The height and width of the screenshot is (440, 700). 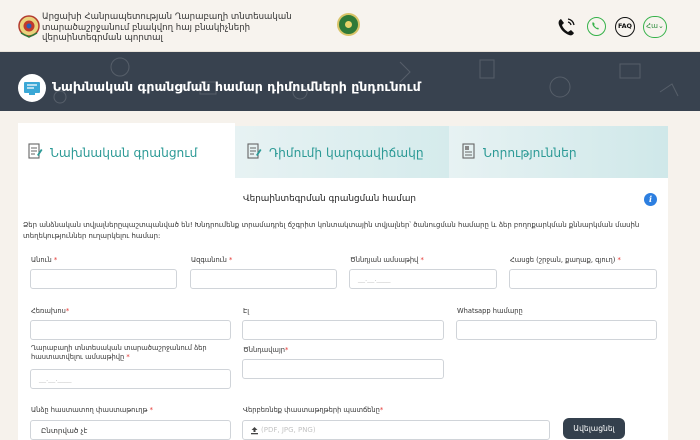 I want to click on logo-icon, so click(x=348, y=24).